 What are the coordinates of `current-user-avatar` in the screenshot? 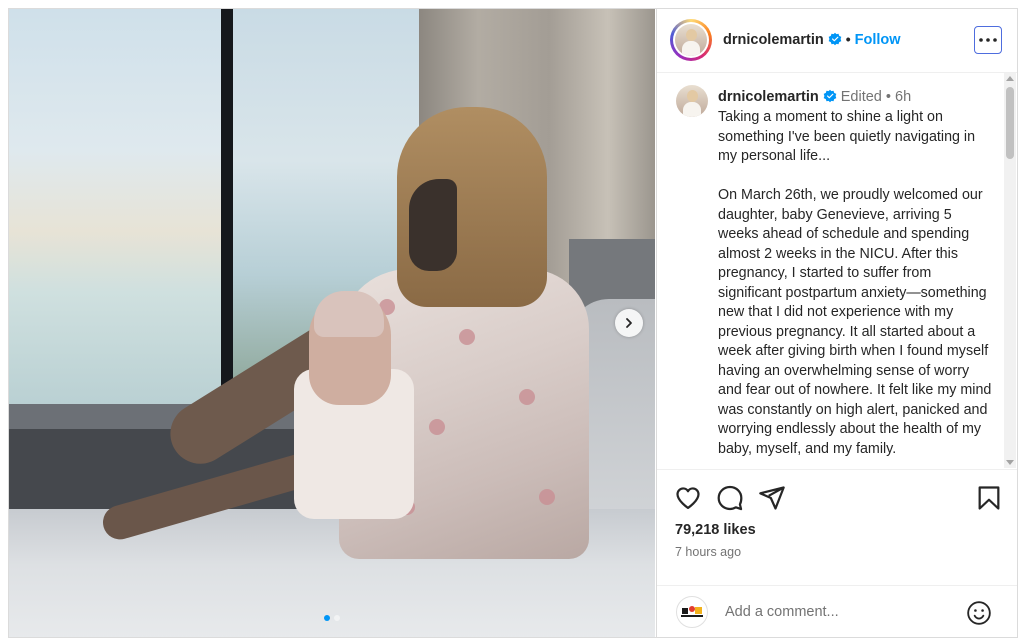 It's located at (692, 612).